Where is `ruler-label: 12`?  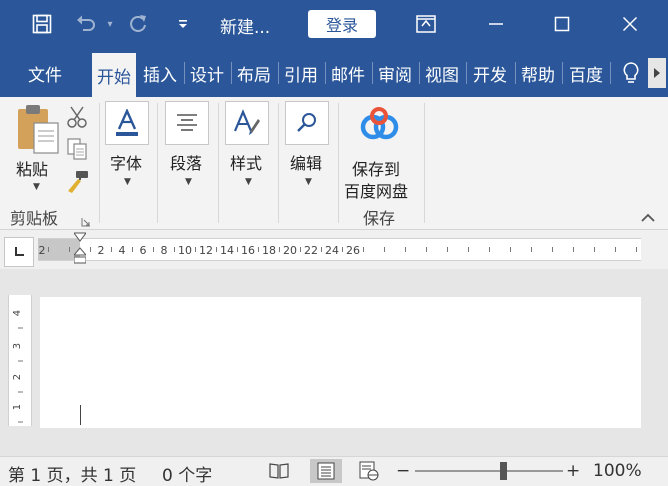
ruler-label: 12 is located at coordinates (206, 250).